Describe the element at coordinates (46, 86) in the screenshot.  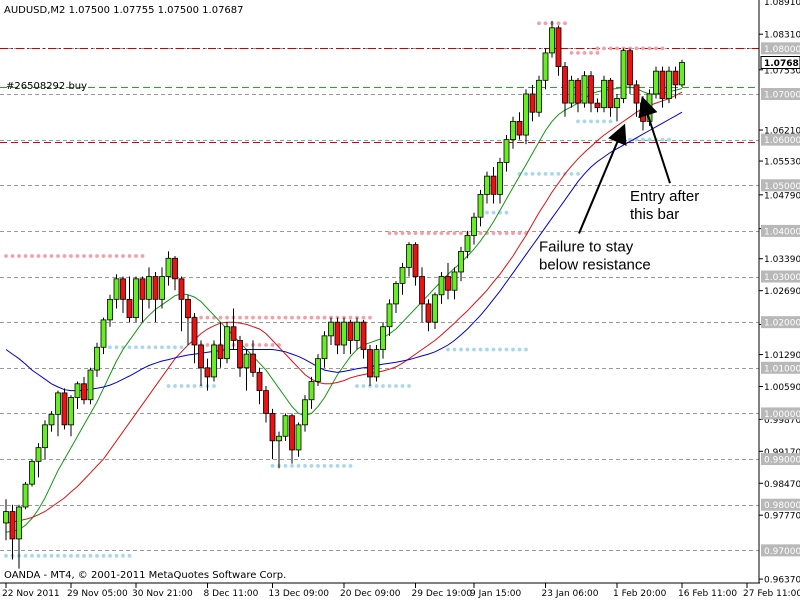
I see `order-label: #26508292 buy` at that location.